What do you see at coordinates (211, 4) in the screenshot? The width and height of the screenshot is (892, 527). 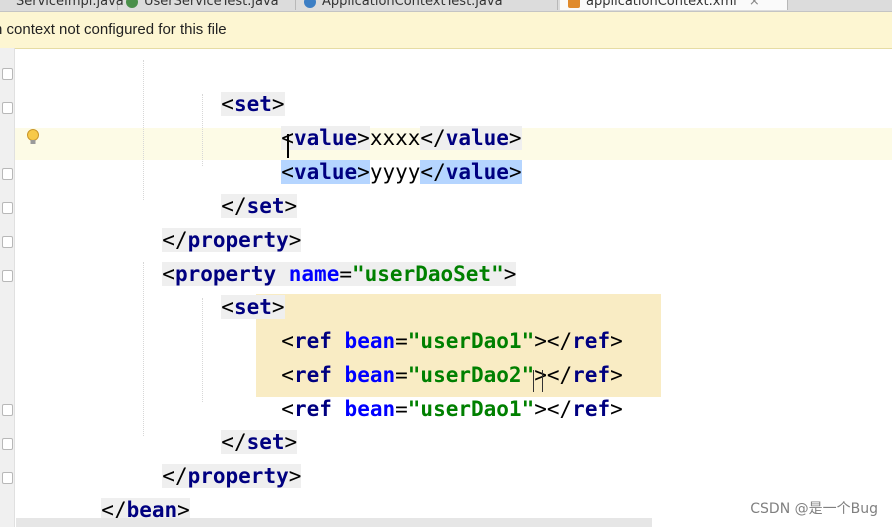 I see `tab-label: UserServiceTest.java` at bounding box center [211, 4].